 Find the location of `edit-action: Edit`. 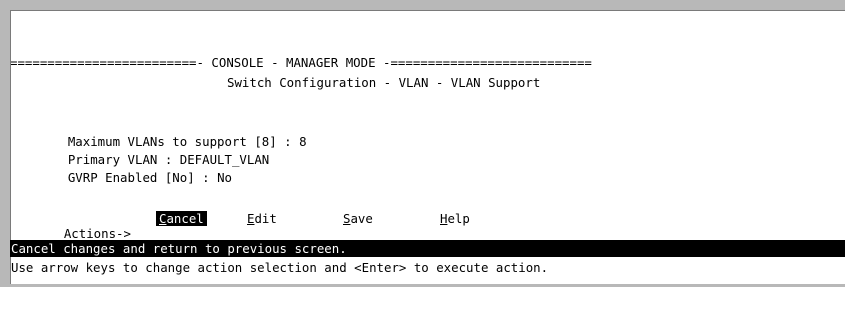

edit-action: Edit is located at coordinates (262, 218).